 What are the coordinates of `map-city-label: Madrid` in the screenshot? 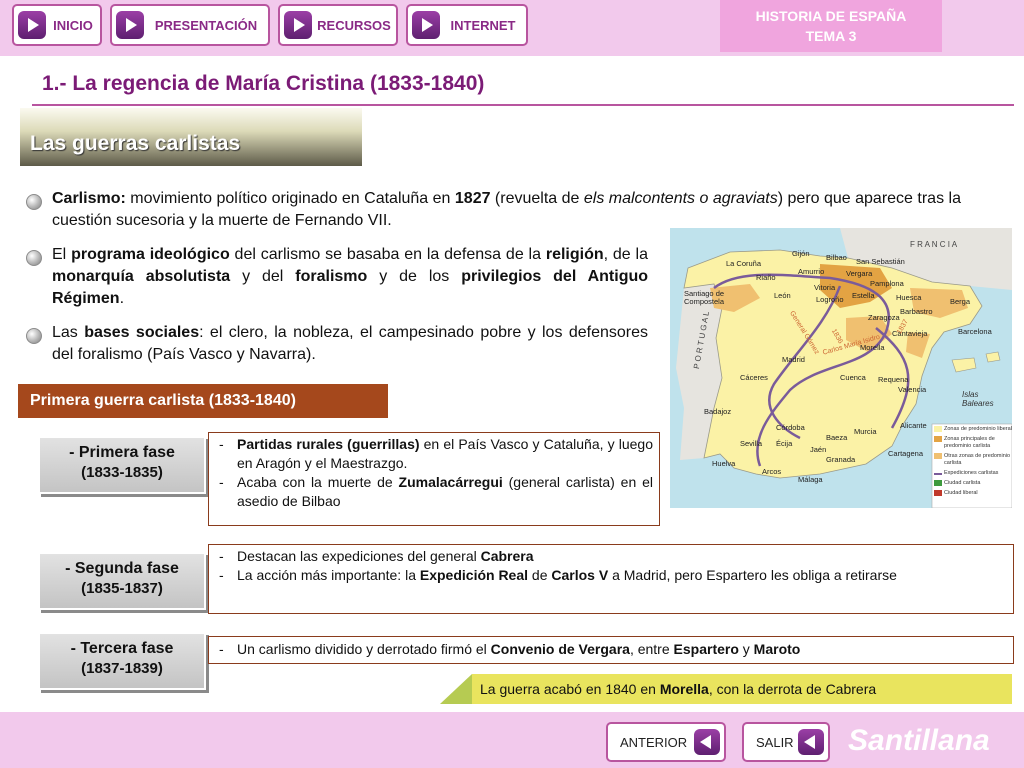 It's located at (793, 359).